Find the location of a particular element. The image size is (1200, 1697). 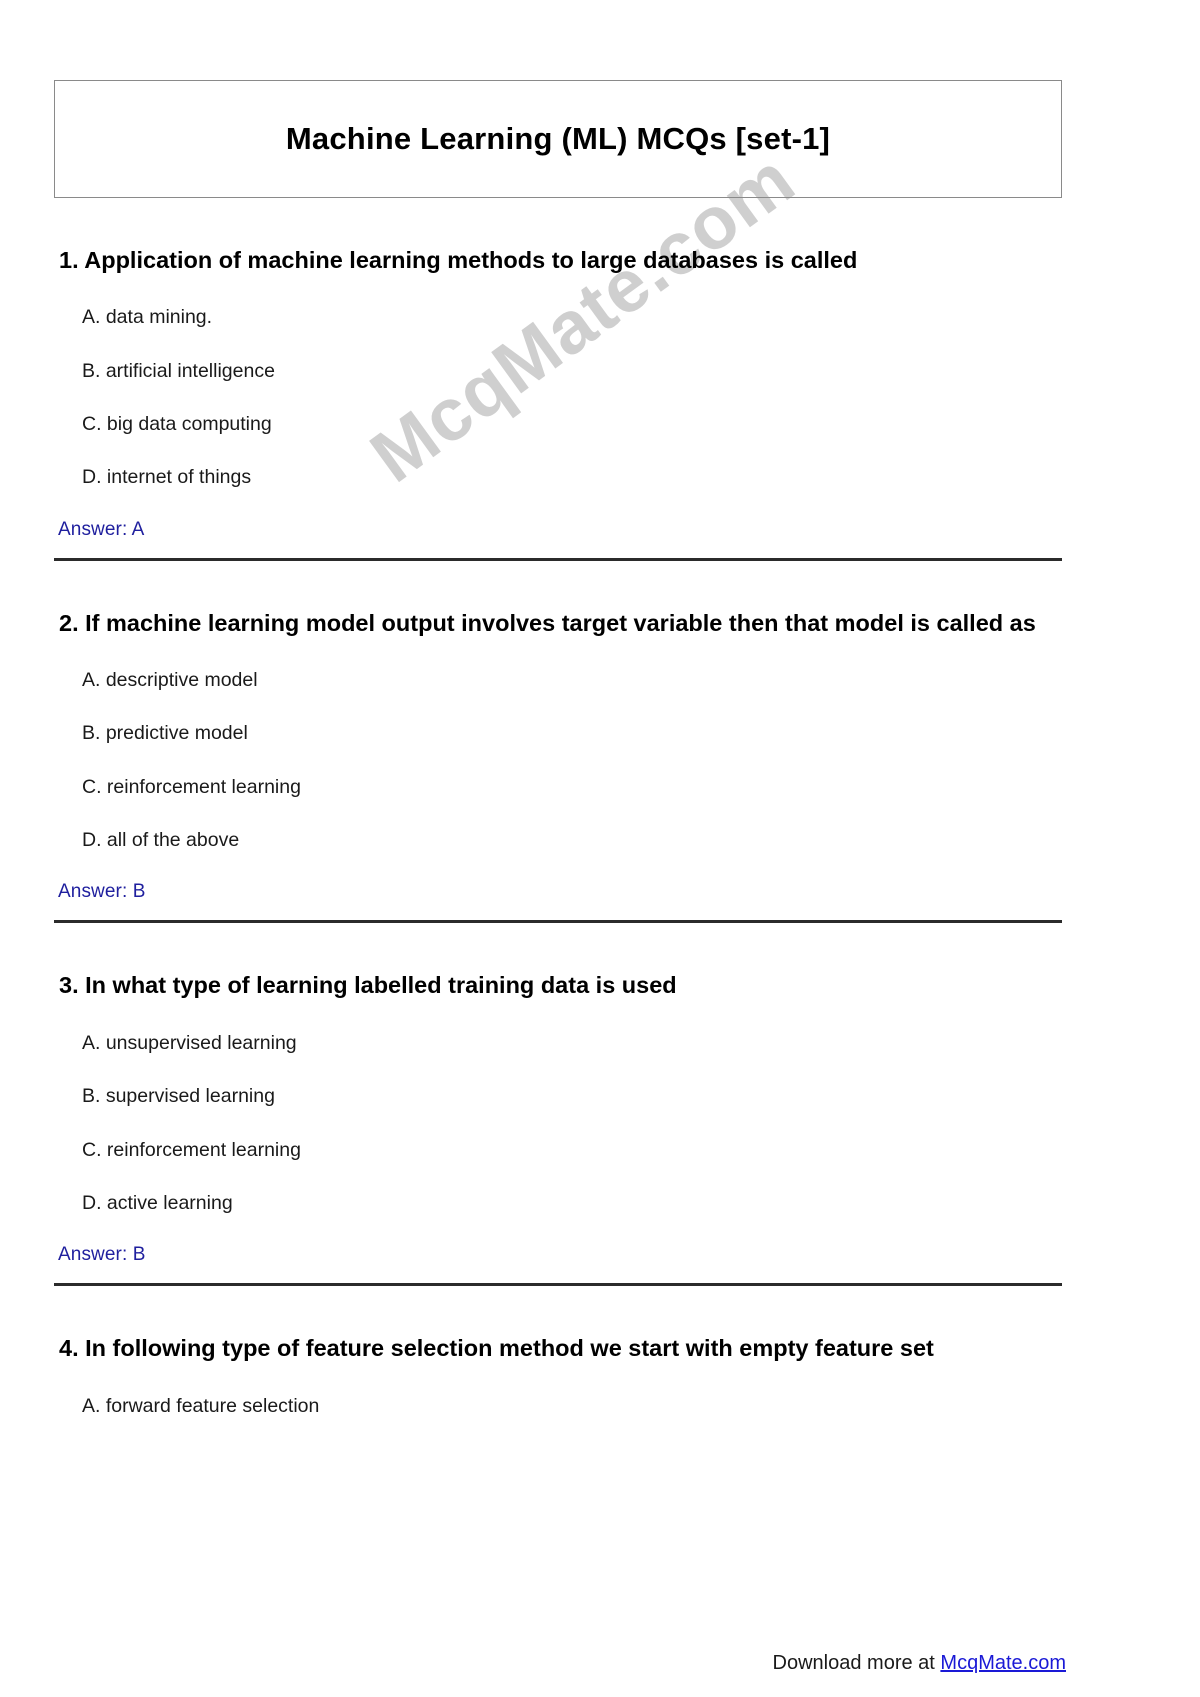

option-item: B. supervised learning is located at coordinates (572, 1096).